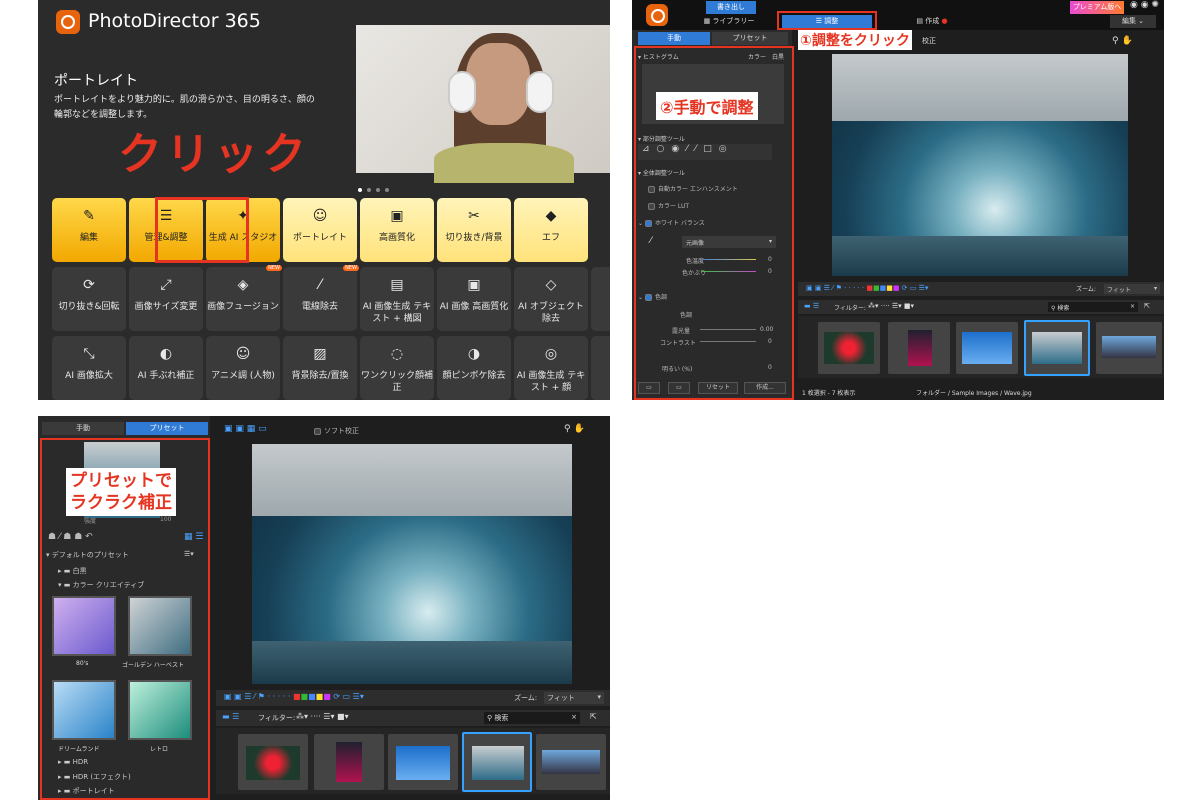  What do you see at coordinates (351, 268) in the screenshot?
I see `new-badge: NEW` at bounding box center [351, 268].